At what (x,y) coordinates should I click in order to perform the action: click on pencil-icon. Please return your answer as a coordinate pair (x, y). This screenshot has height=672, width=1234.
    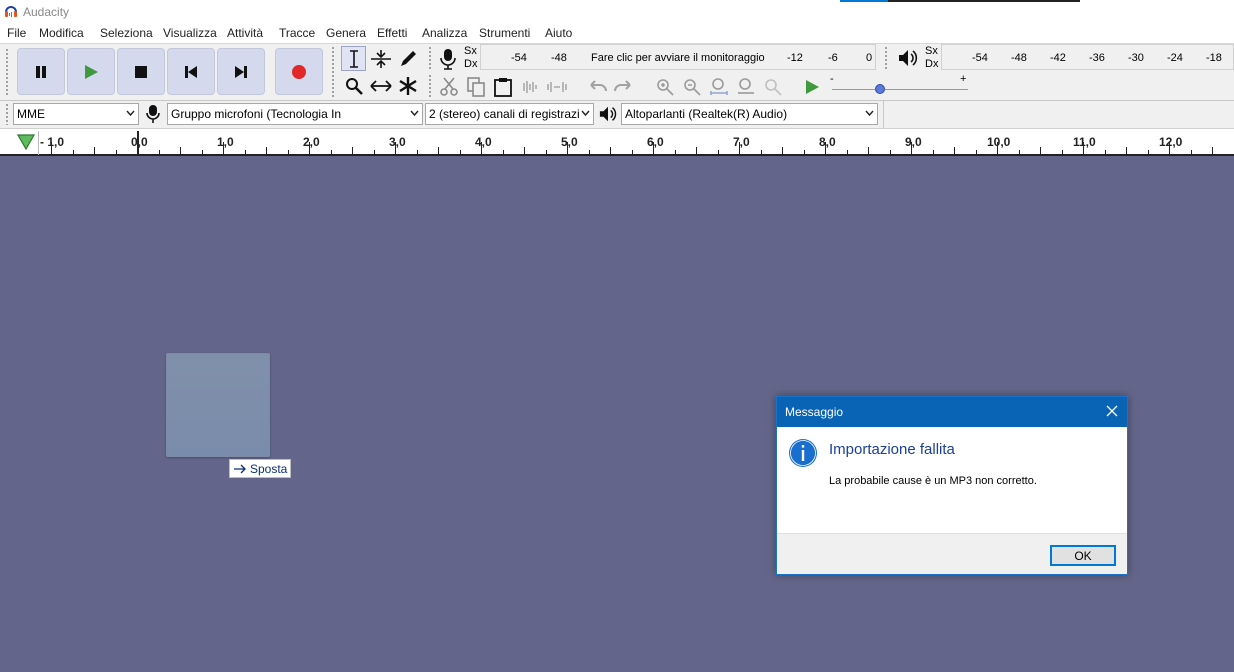
    Looking at the image, I should click on (408, 58).